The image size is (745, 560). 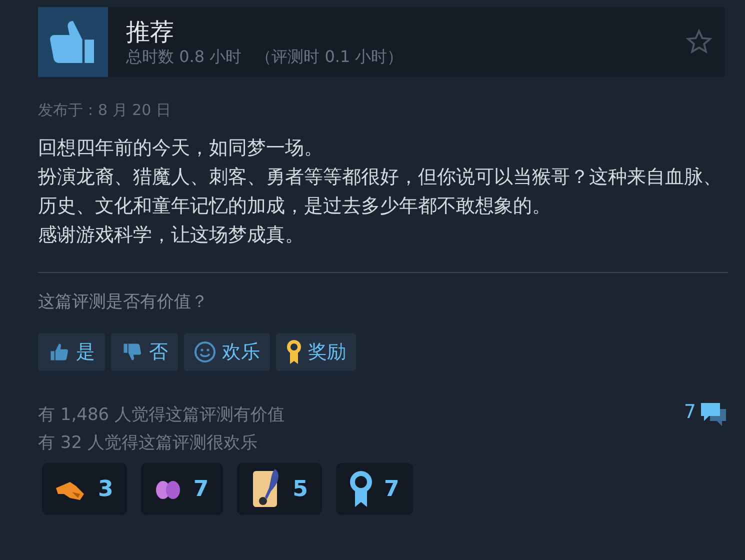 What do you see at coordinates (330, 57) in the screenshot?
I see `playtime-at-review: （评测时 0.1 小时）` at bounding box center [330, 57].